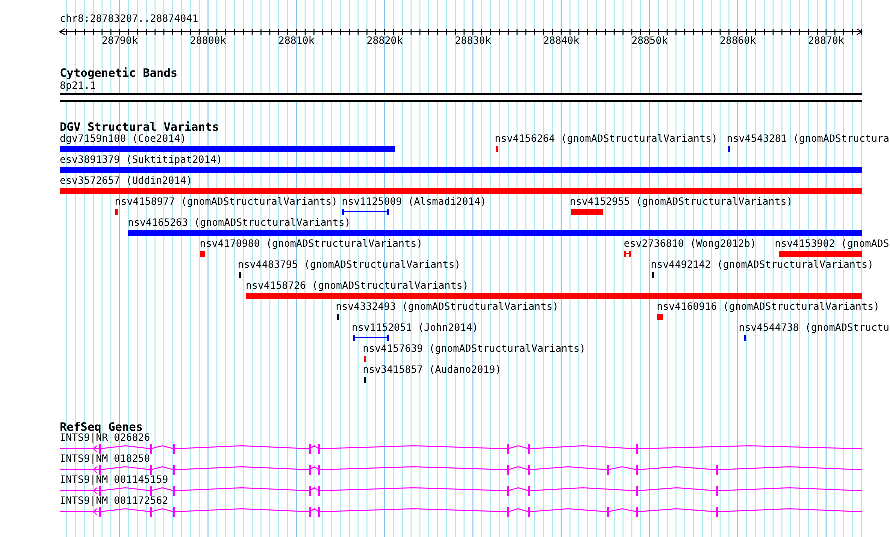 Image resolution: width=890 pixels, height=537 pixels. I want to click on gene-label: INTS9|NR_026826, so click(105, 439).